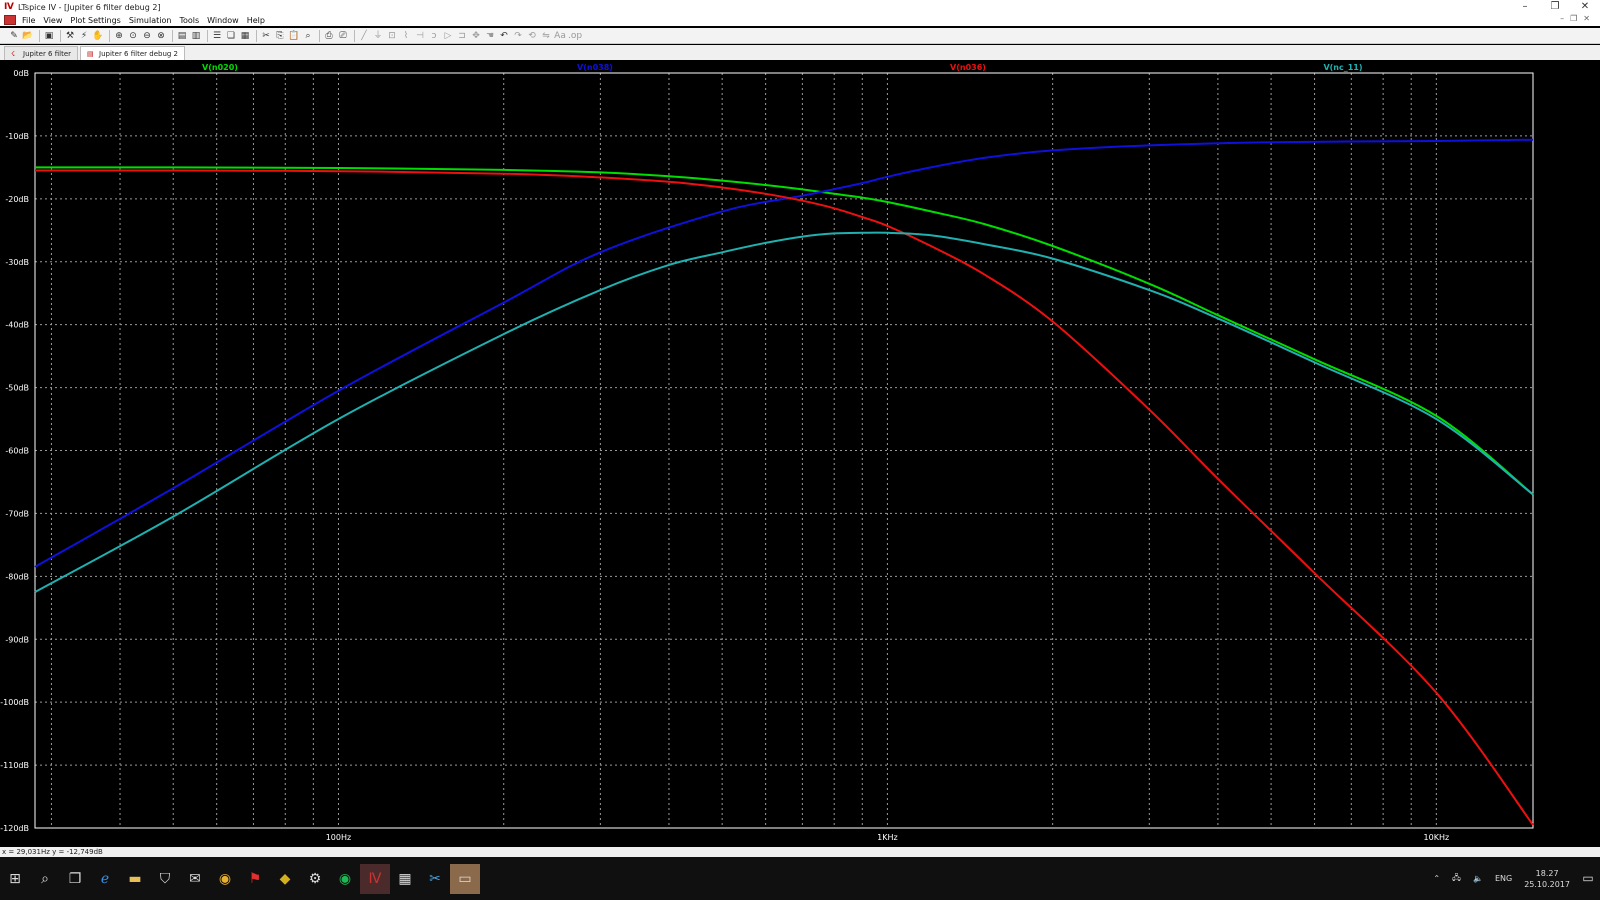 The image size is (1600, 900). I want to click on menu-file: File, so click(28, 20).